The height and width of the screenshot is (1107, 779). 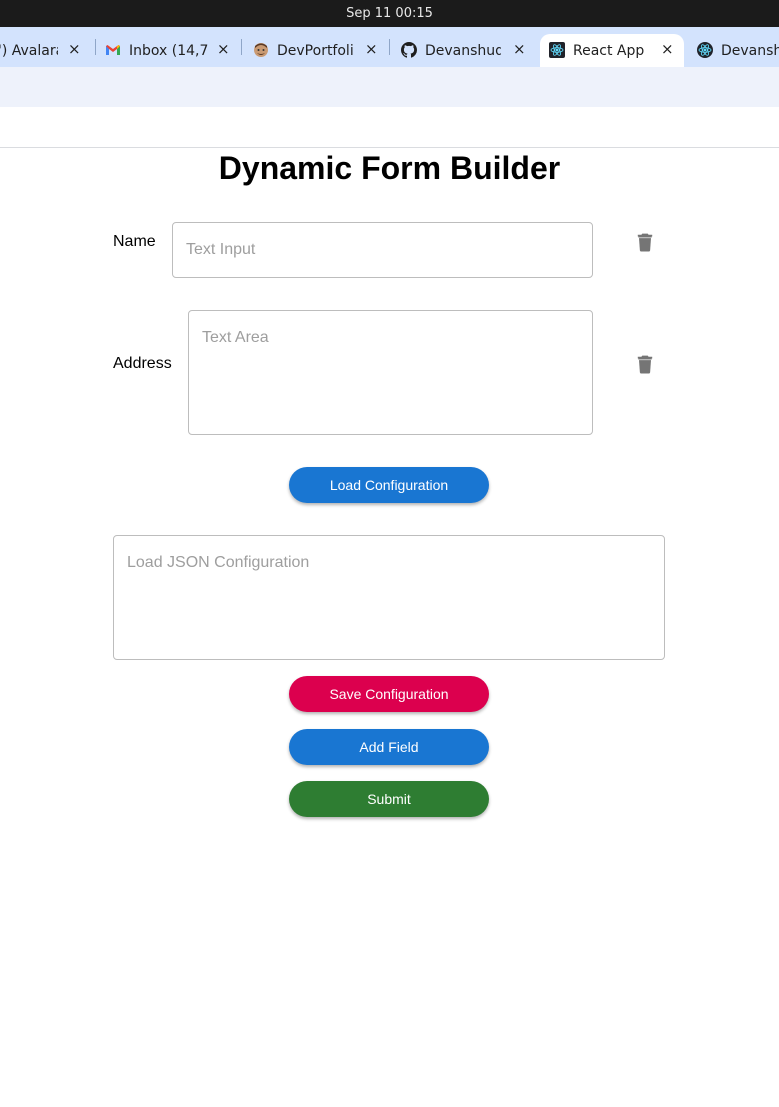 What do you see at coordinates (750, 50) in the screenshot?
I see `tab-title: Devansh` at bounding box center [750, 50].